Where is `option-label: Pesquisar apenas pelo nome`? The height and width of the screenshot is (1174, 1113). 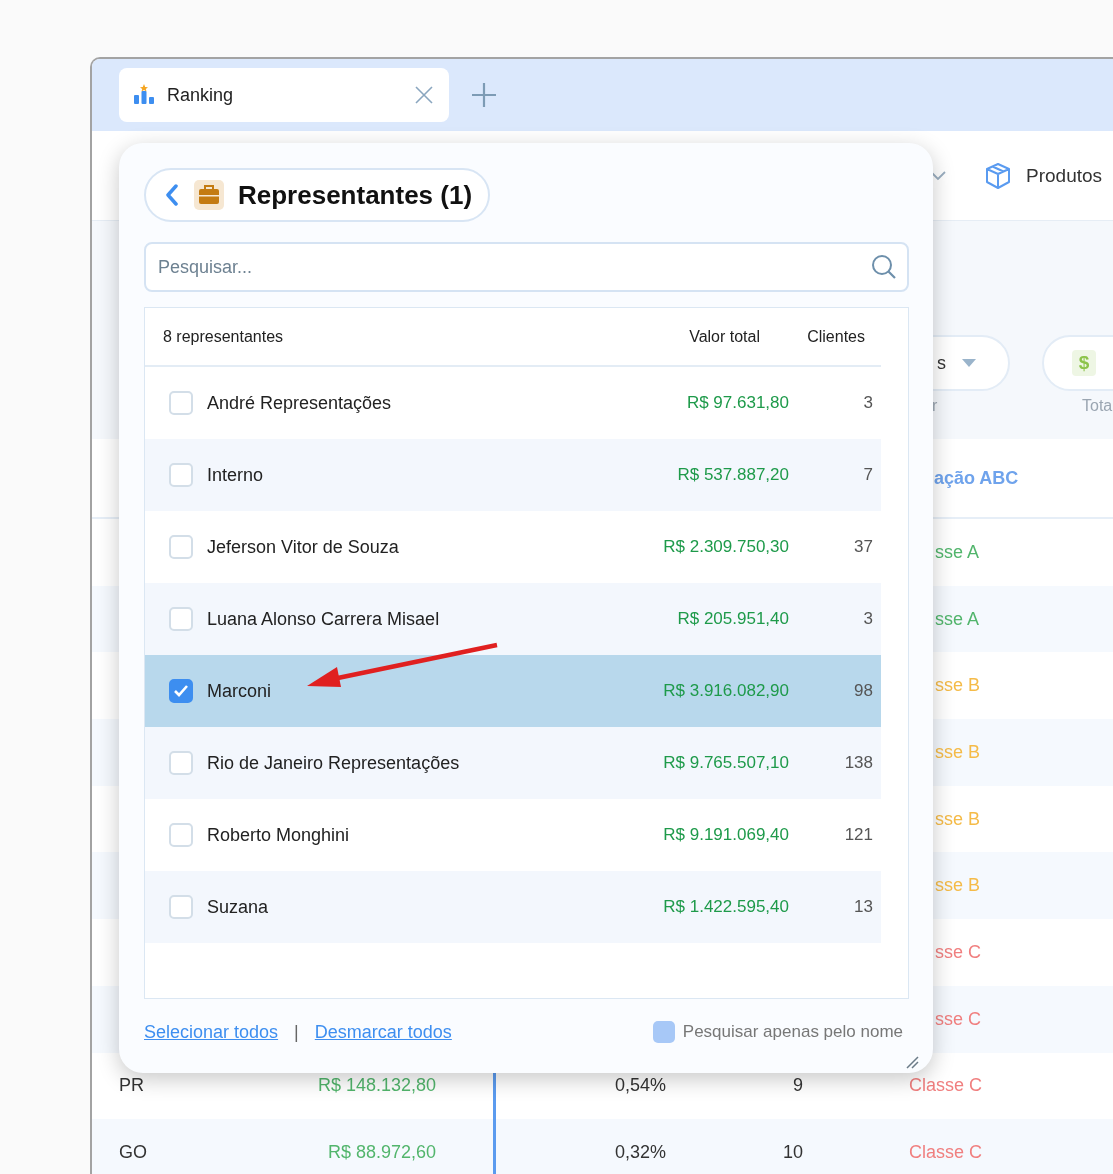
option-label: Pesquisar apenas pelo nome is located at coordinates (792, 1032).